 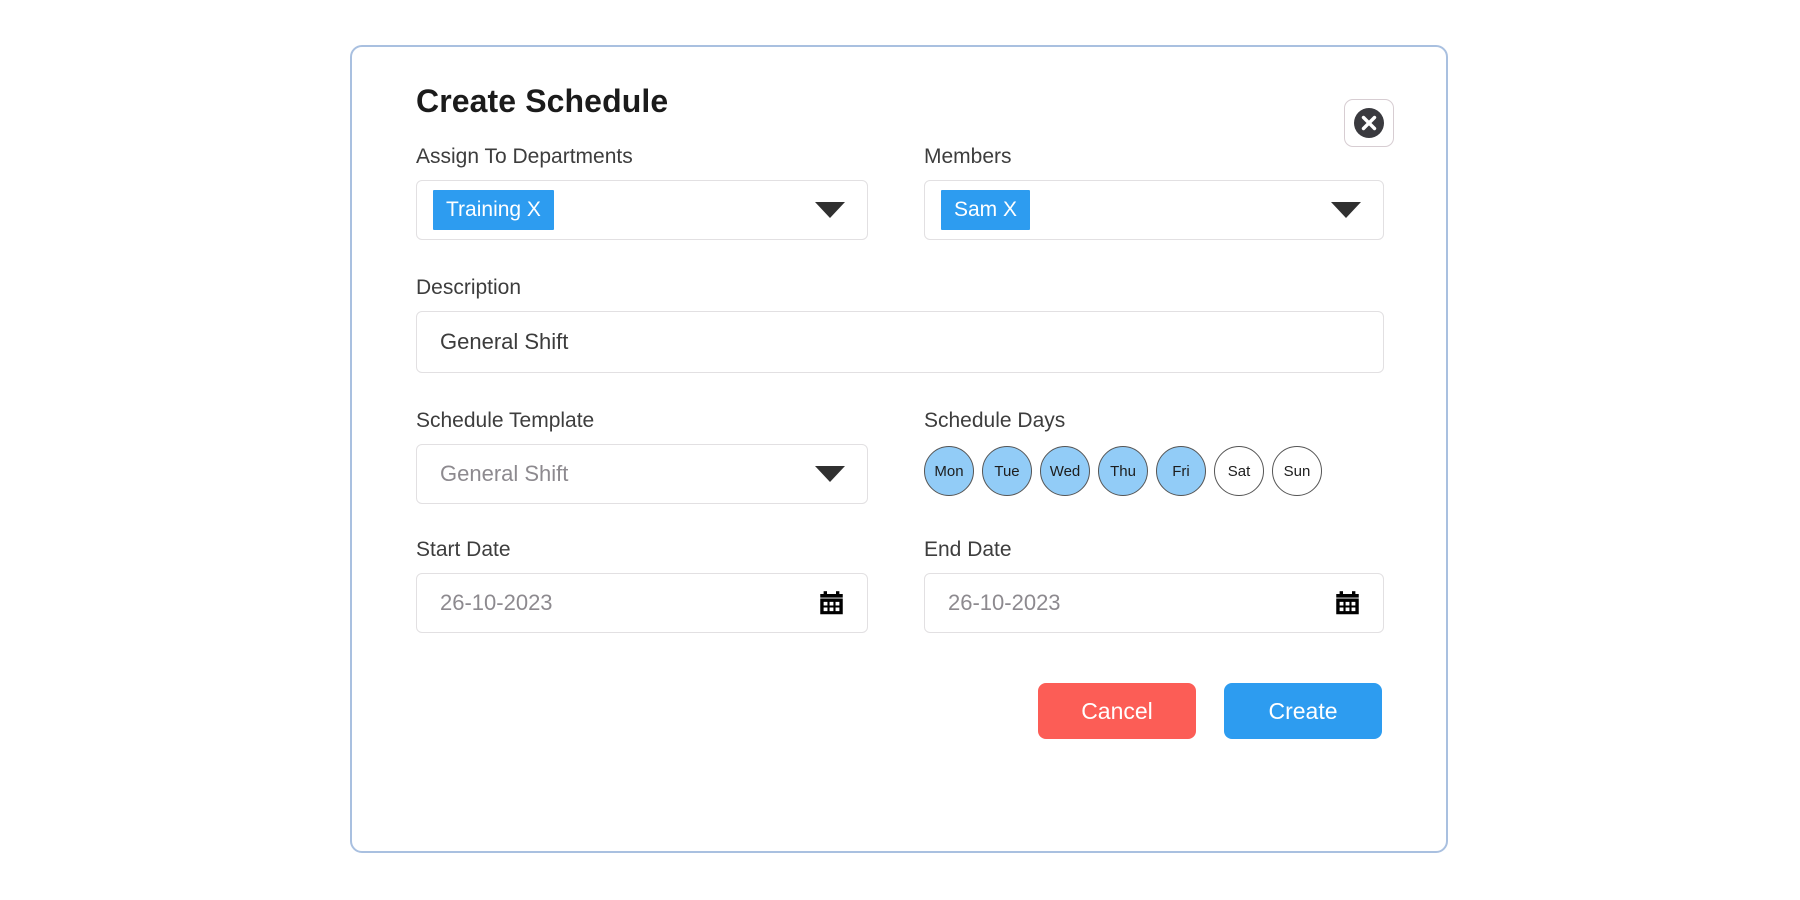 What do you see at coordinates (900, 342) in the screenshot?
I see `description-input: General Shift` at bounding box center [900, 342].